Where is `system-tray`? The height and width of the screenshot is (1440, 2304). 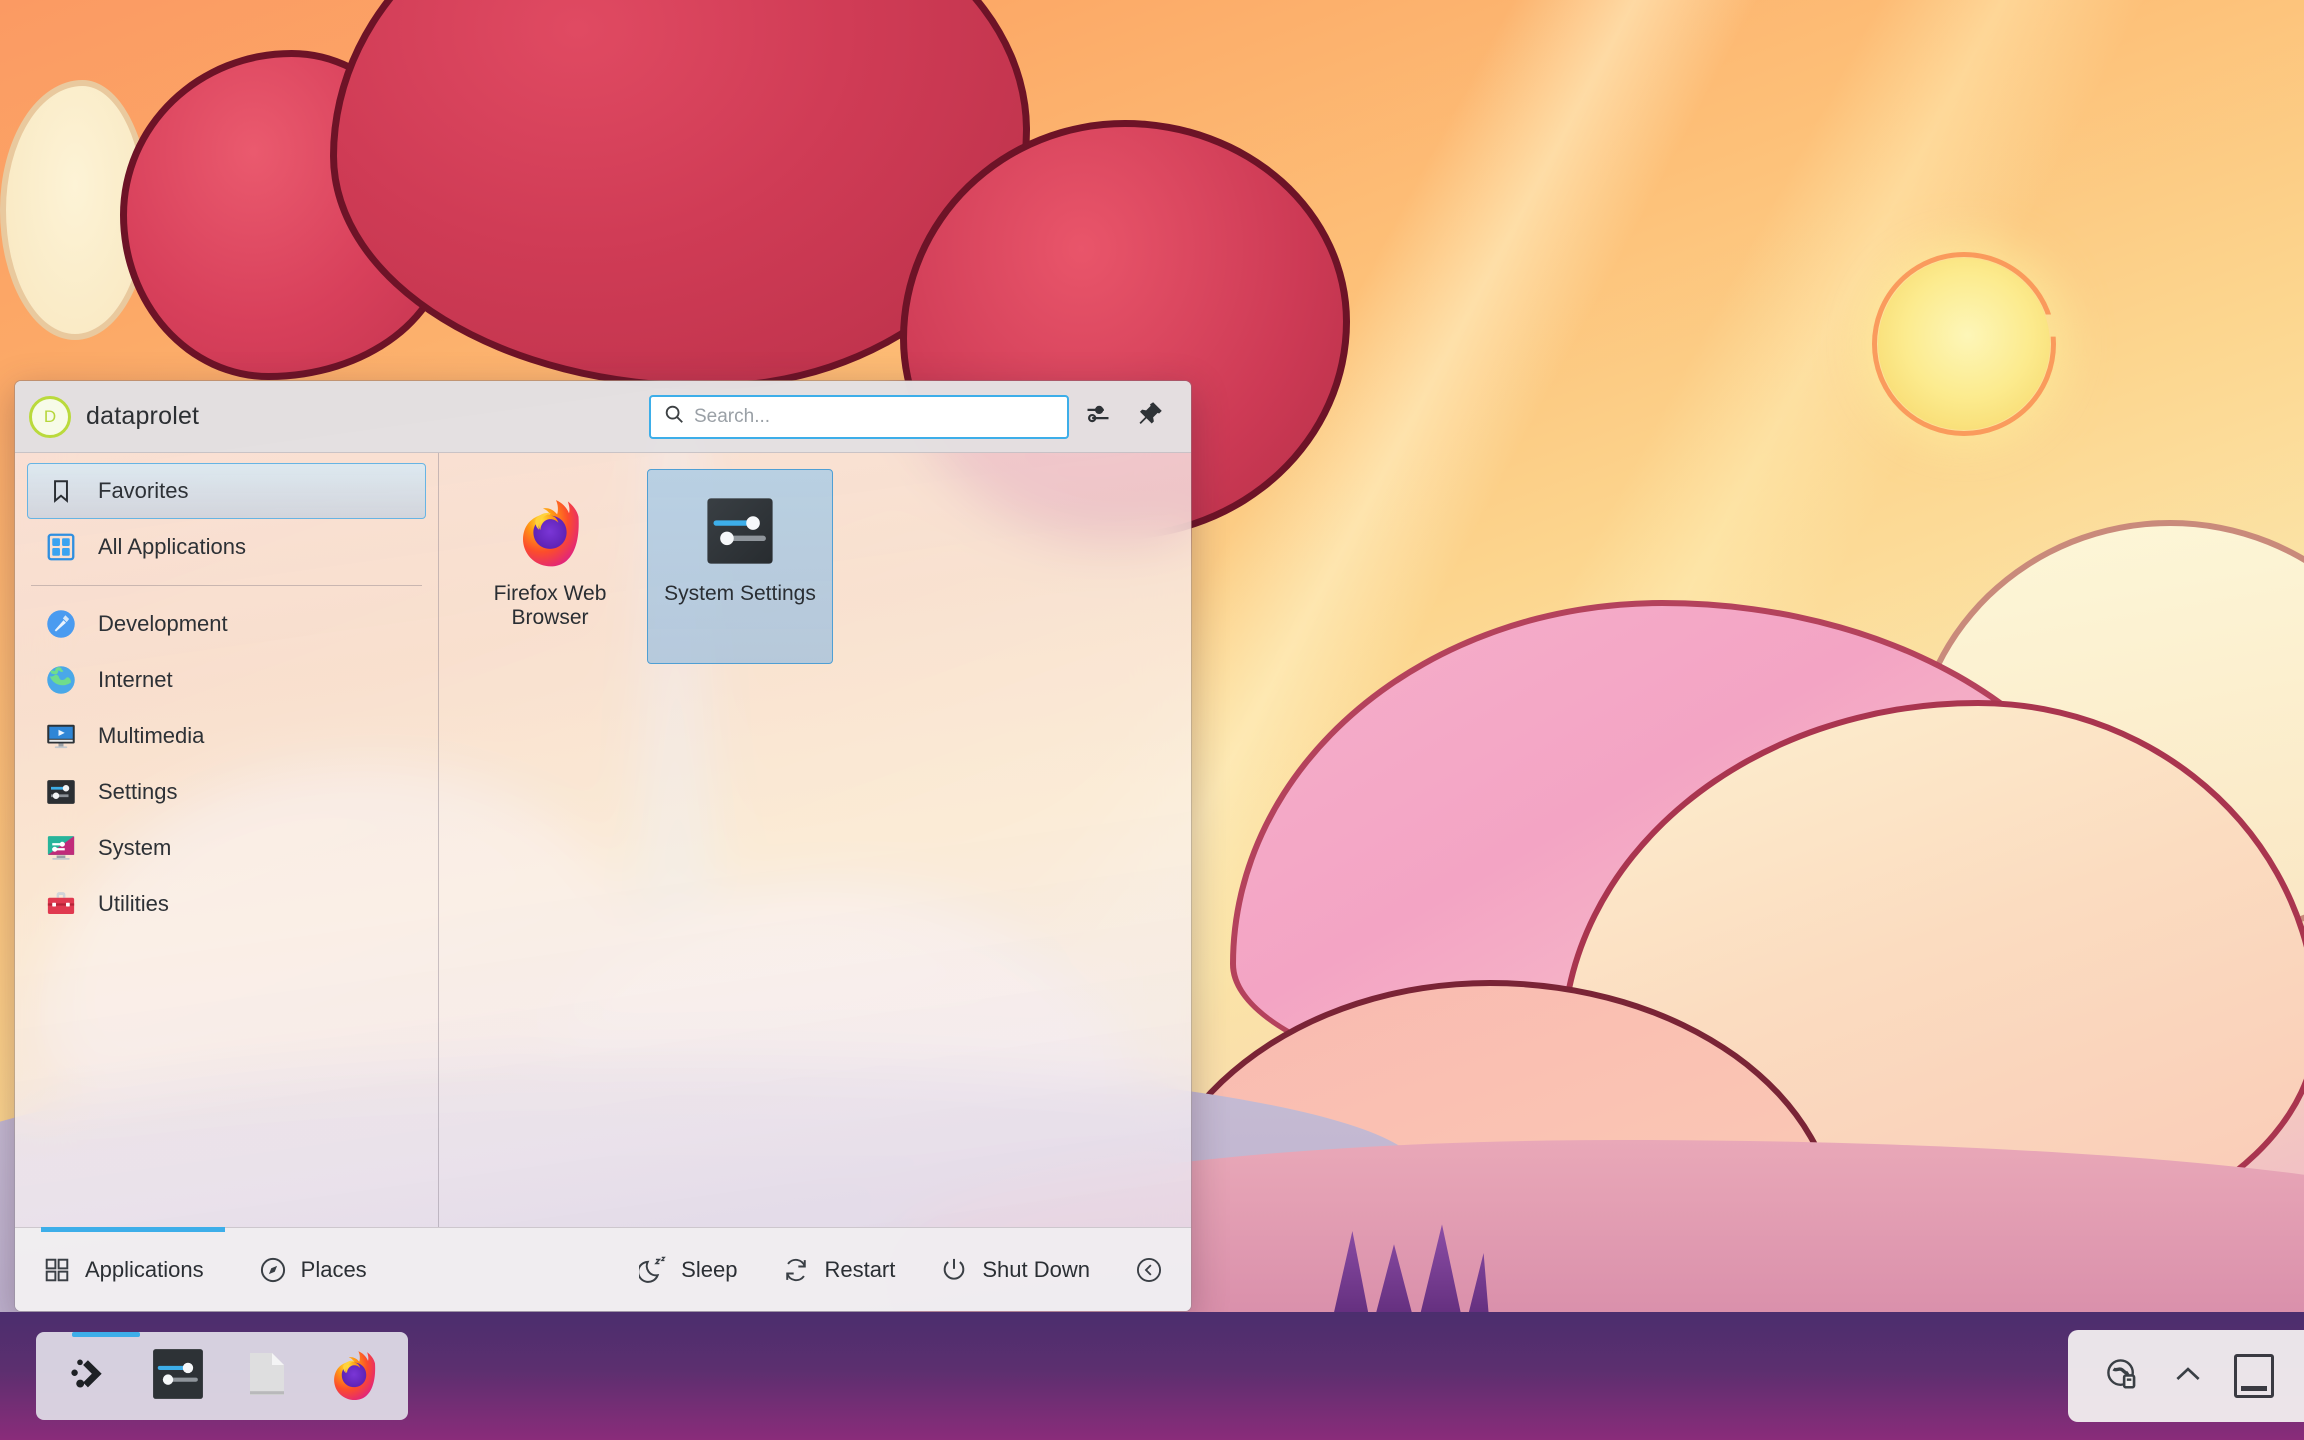
system-tray is located at coordinates (2186, 1376).